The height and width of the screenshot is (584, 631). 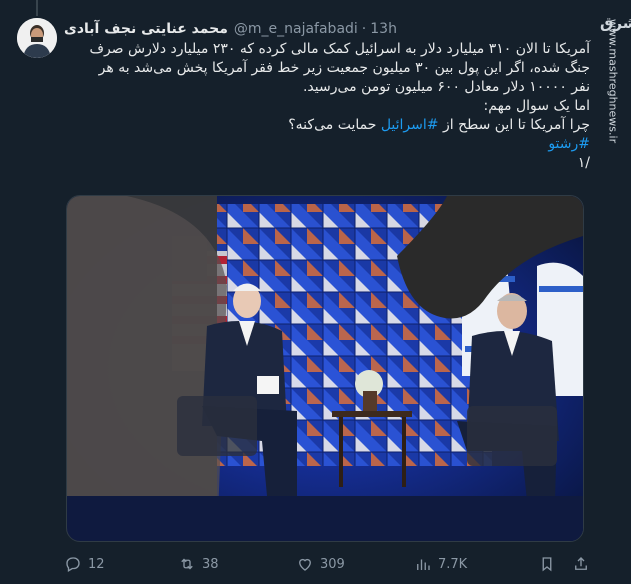 I want to click on views-action: 7.7K, so click(x=440, y=564).